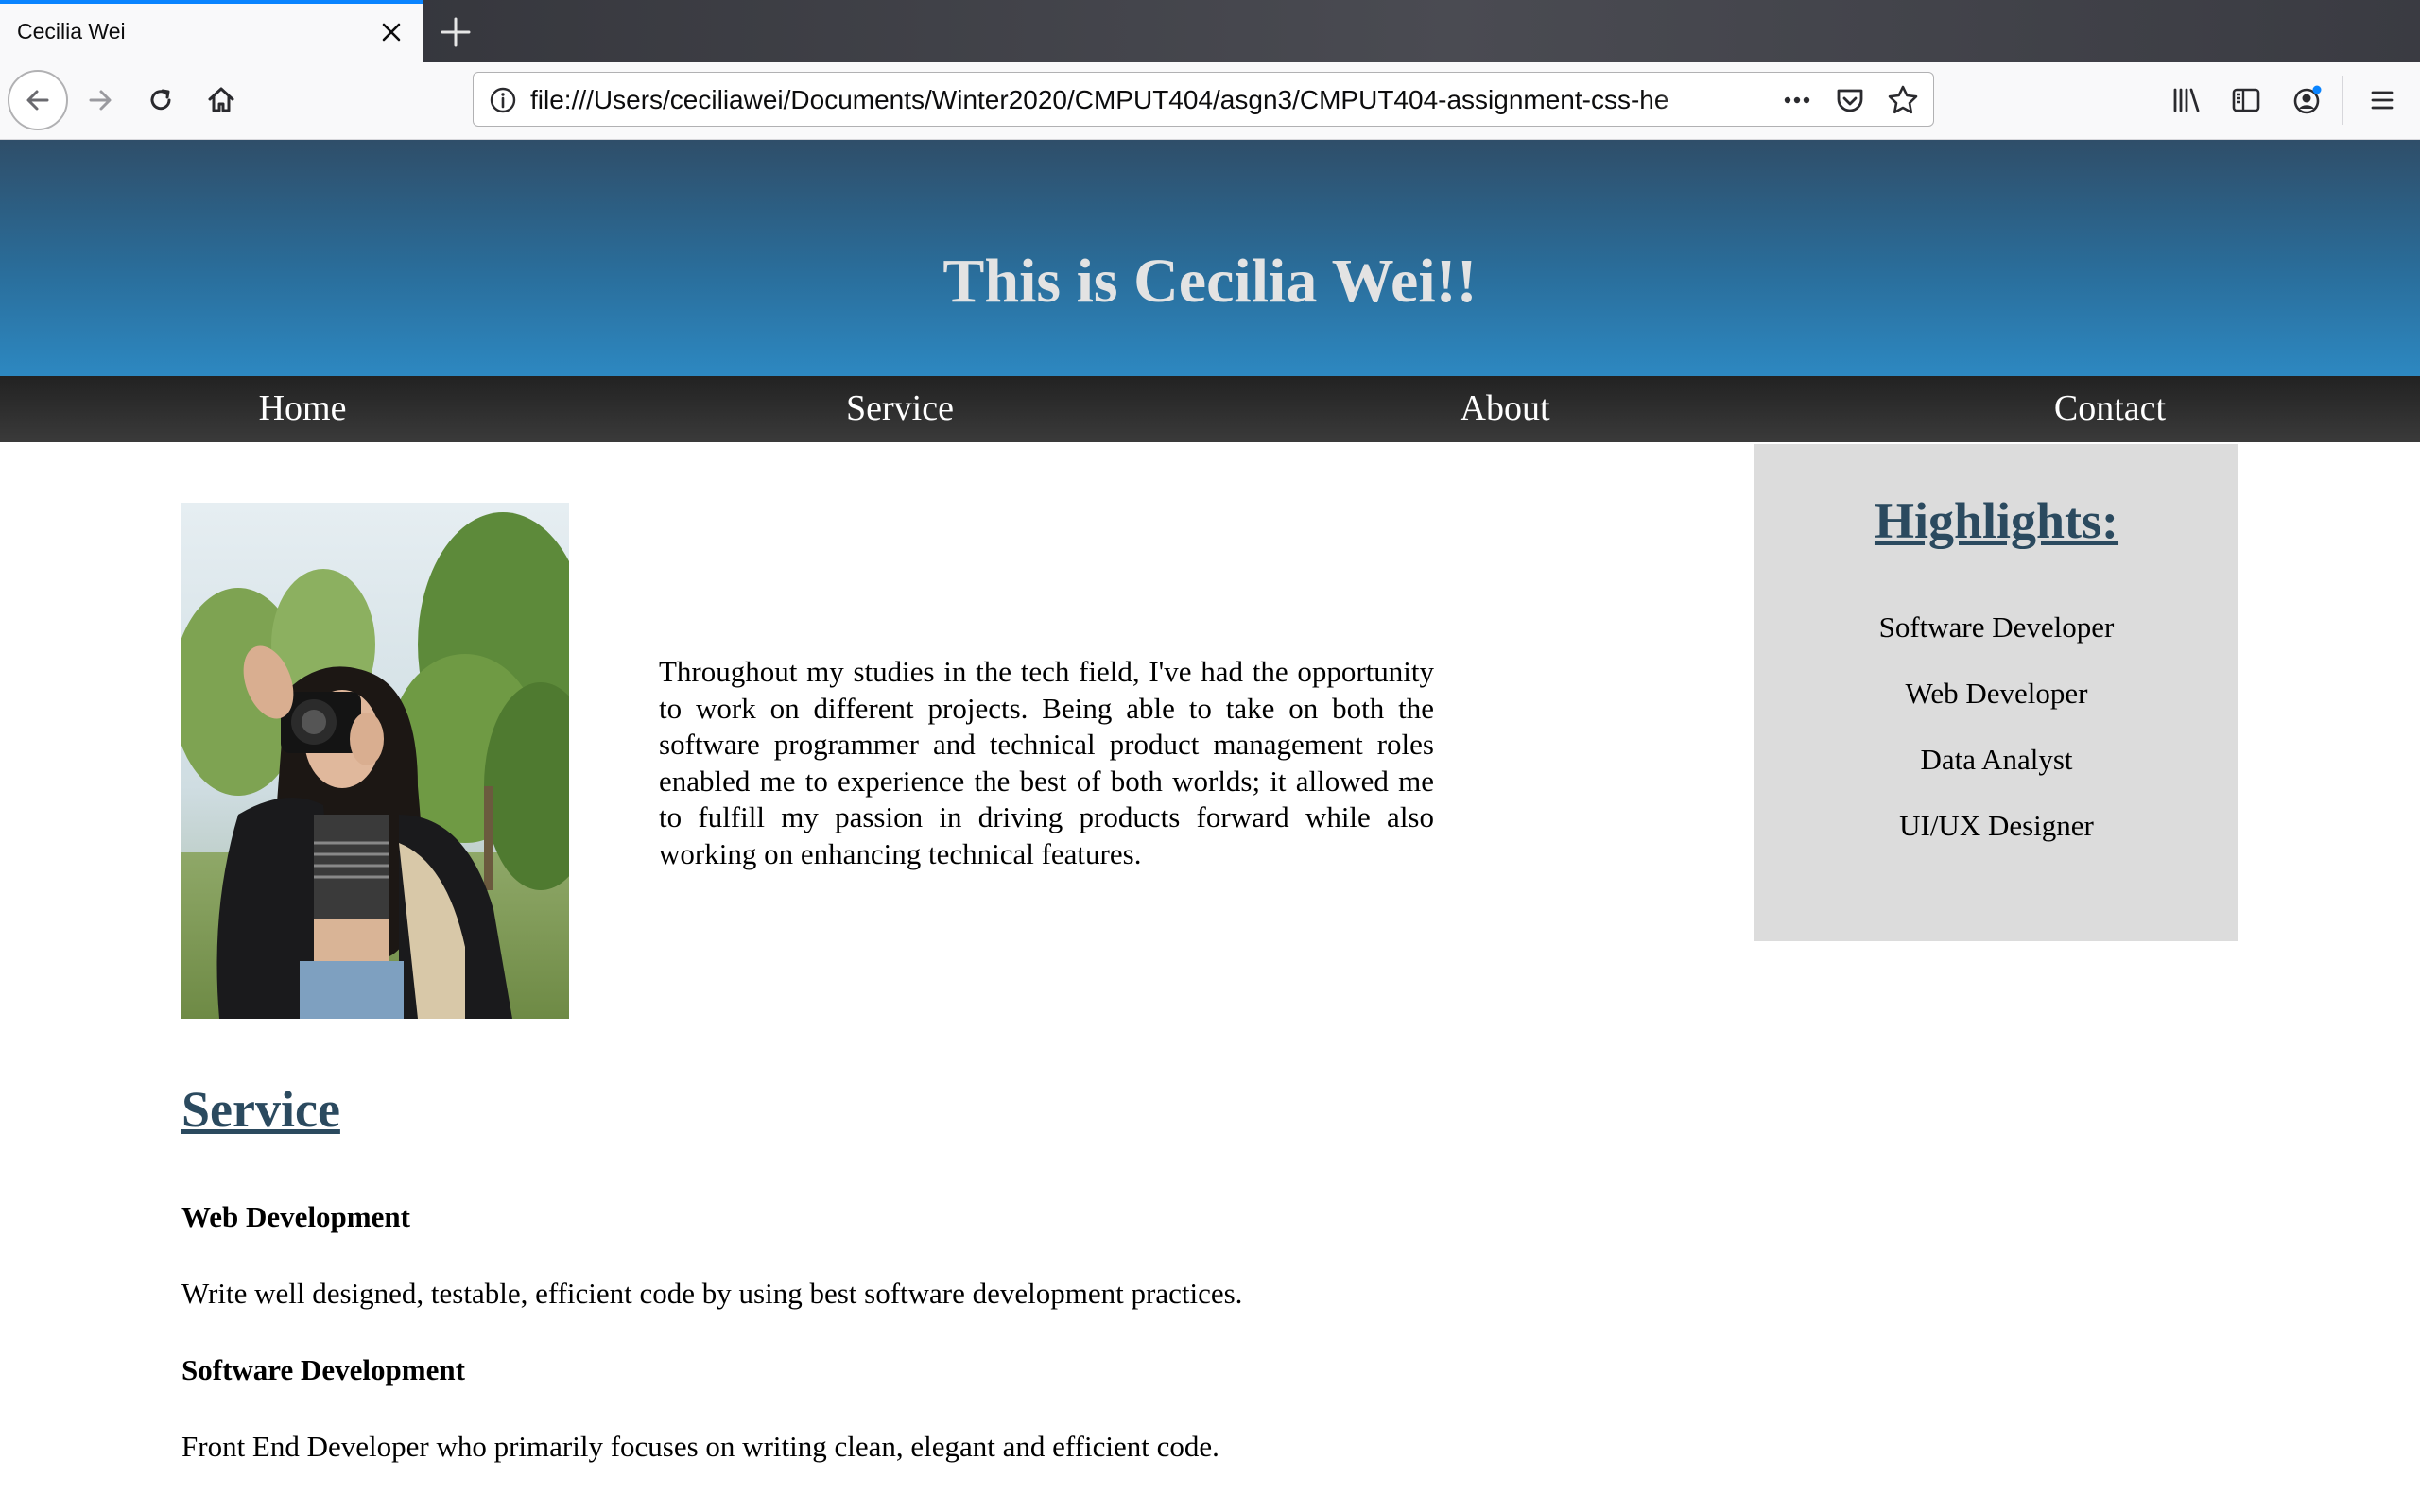 The image size is (2420, 1512). Describe the element at coordinates (1504, 408) in the screenshot. I see `nav-about: About` at that location.